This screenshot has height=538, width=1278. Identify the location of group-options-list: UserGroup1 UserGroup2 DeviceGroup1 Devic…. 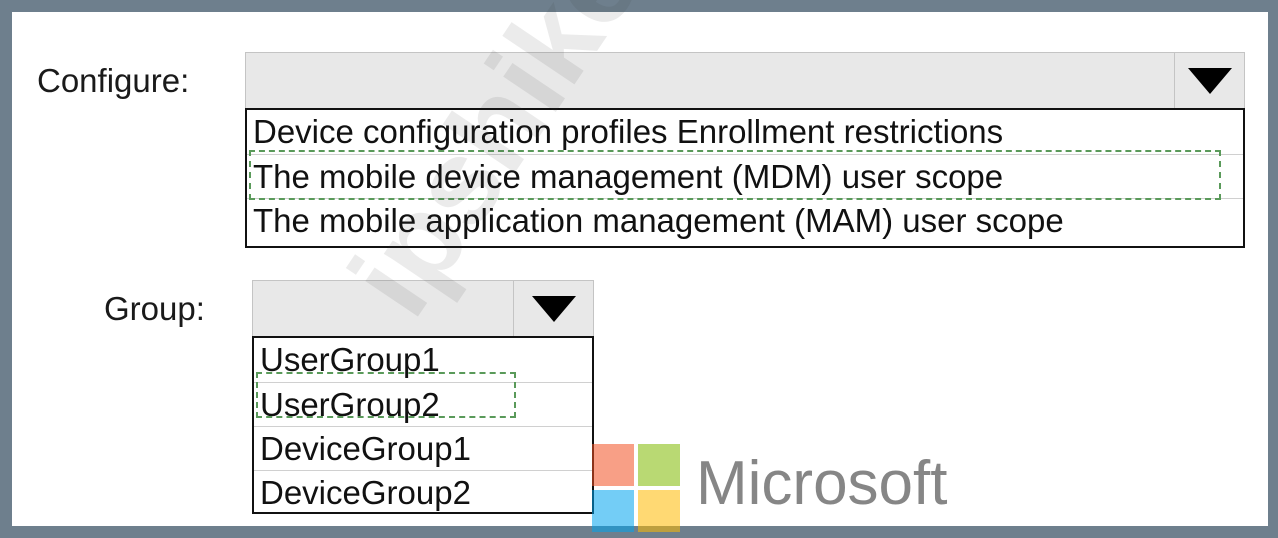
(423, 425).